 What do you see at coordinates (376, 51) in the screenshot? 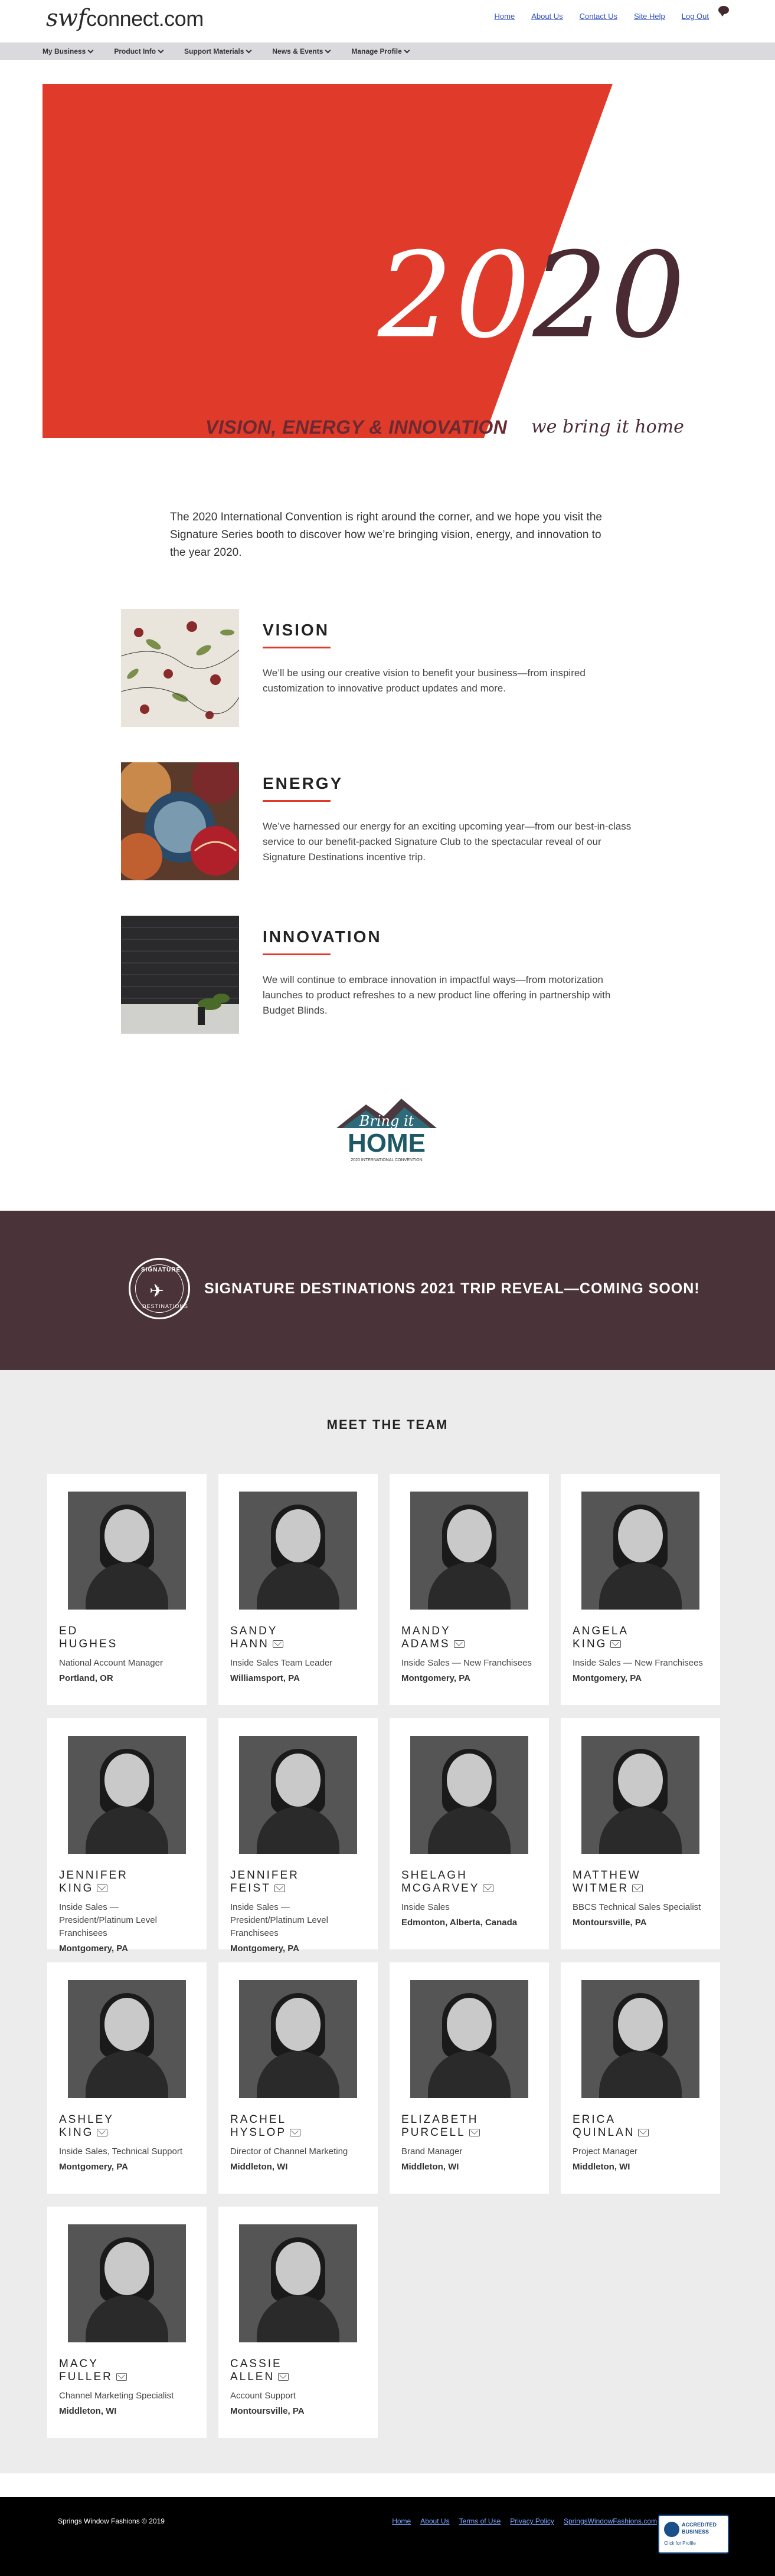
I see `nav-label: Manage Profile` at bounding box center [376, 51].